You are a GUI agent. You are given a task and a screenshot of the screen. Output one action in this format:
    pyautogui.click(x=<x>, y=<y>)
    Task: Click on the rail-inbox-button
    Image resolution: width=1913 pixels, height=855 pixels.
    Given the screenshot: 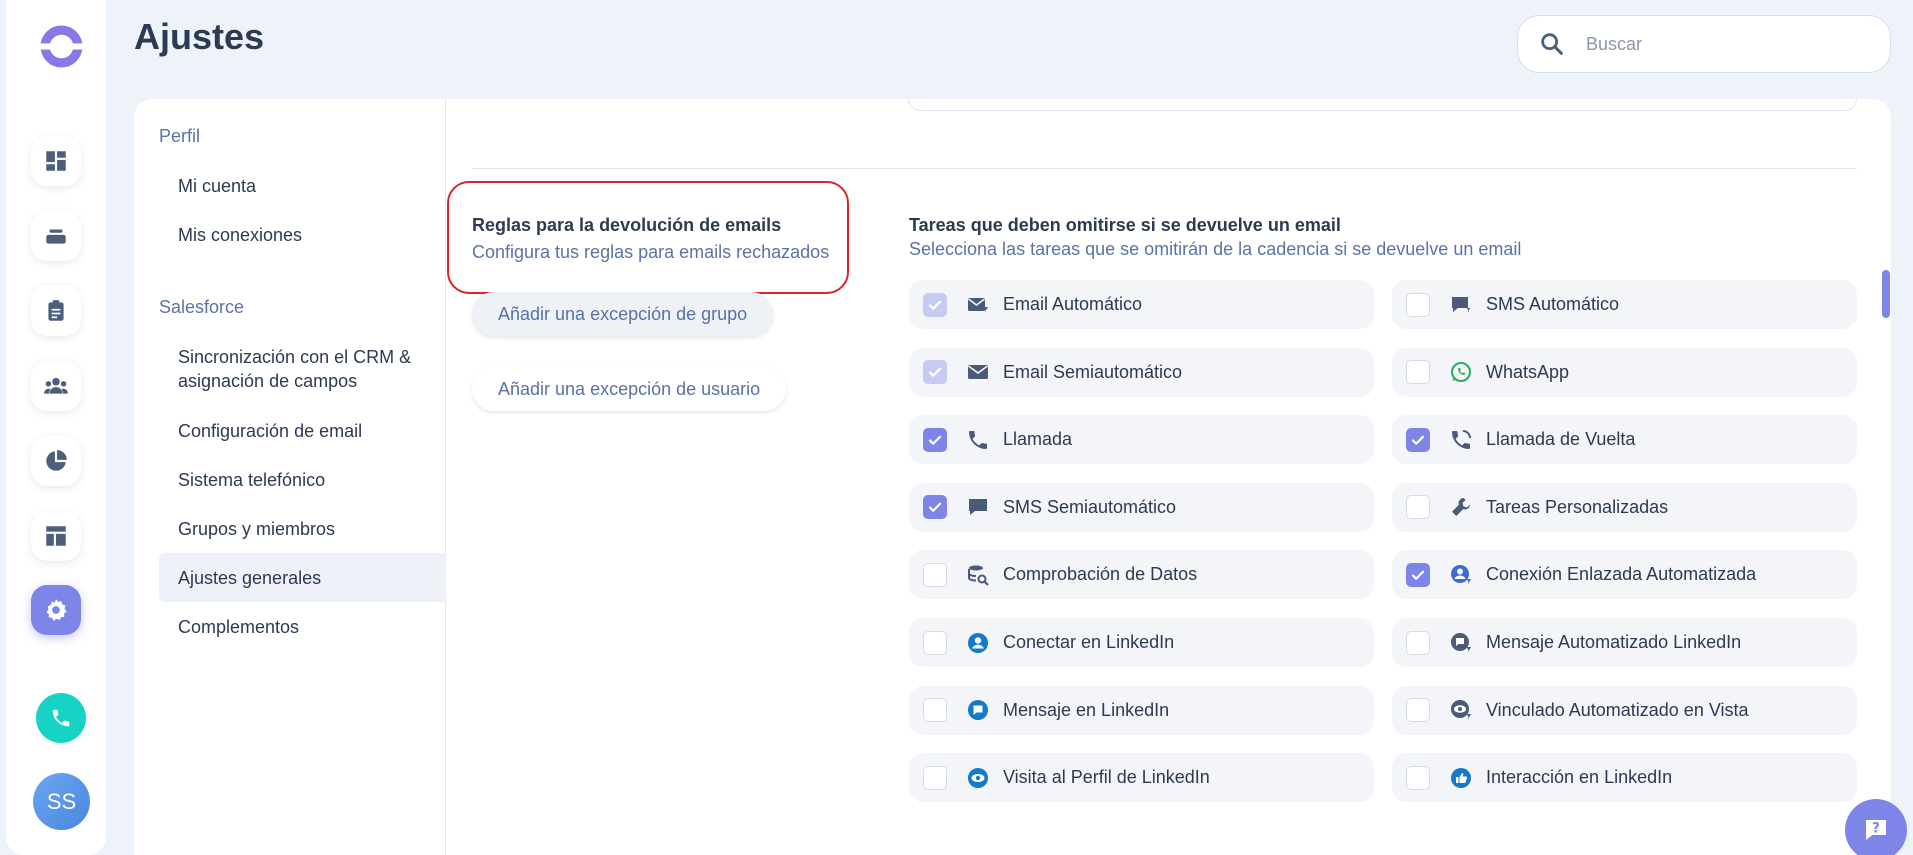 What is the action you would take?
    pyautogui.click(x=56, y=236)
    